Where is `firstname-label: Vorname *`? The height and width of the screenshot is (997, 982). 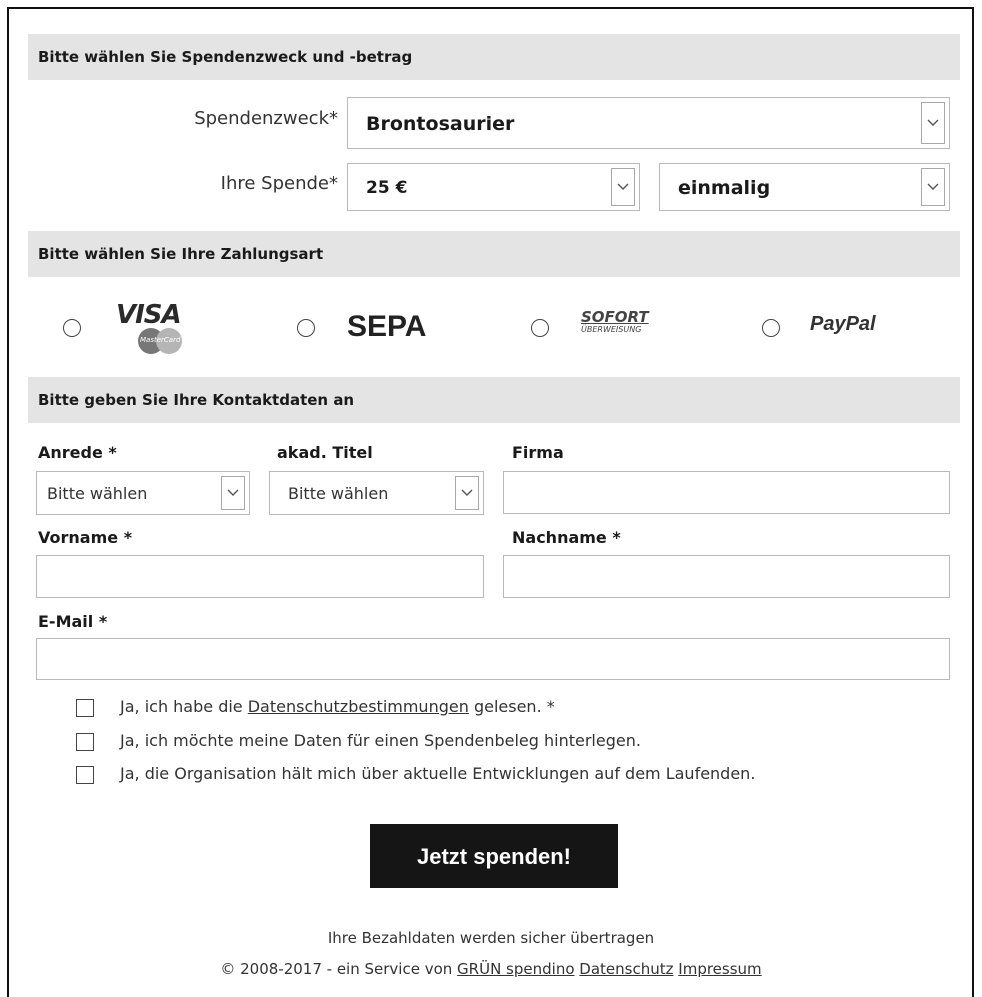
firstname-label: Vorname * is located at coordinates (85, 537).